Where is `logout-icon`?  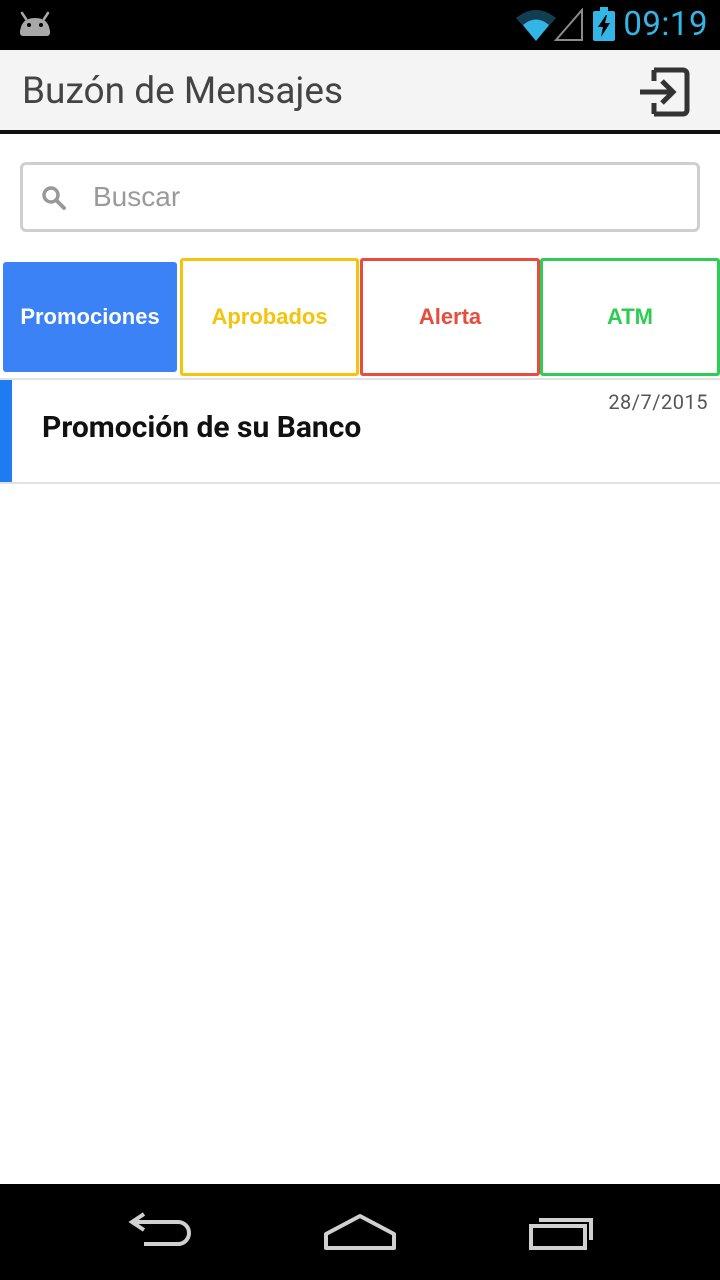
logout-icon is located at coordinates (665, 92).